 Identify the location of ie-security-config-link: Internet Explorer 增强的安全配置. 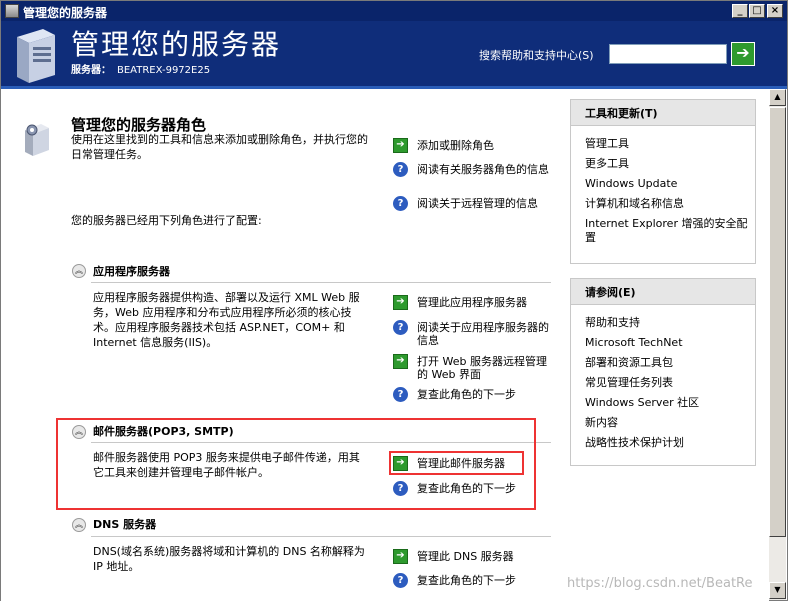
(670, 231).